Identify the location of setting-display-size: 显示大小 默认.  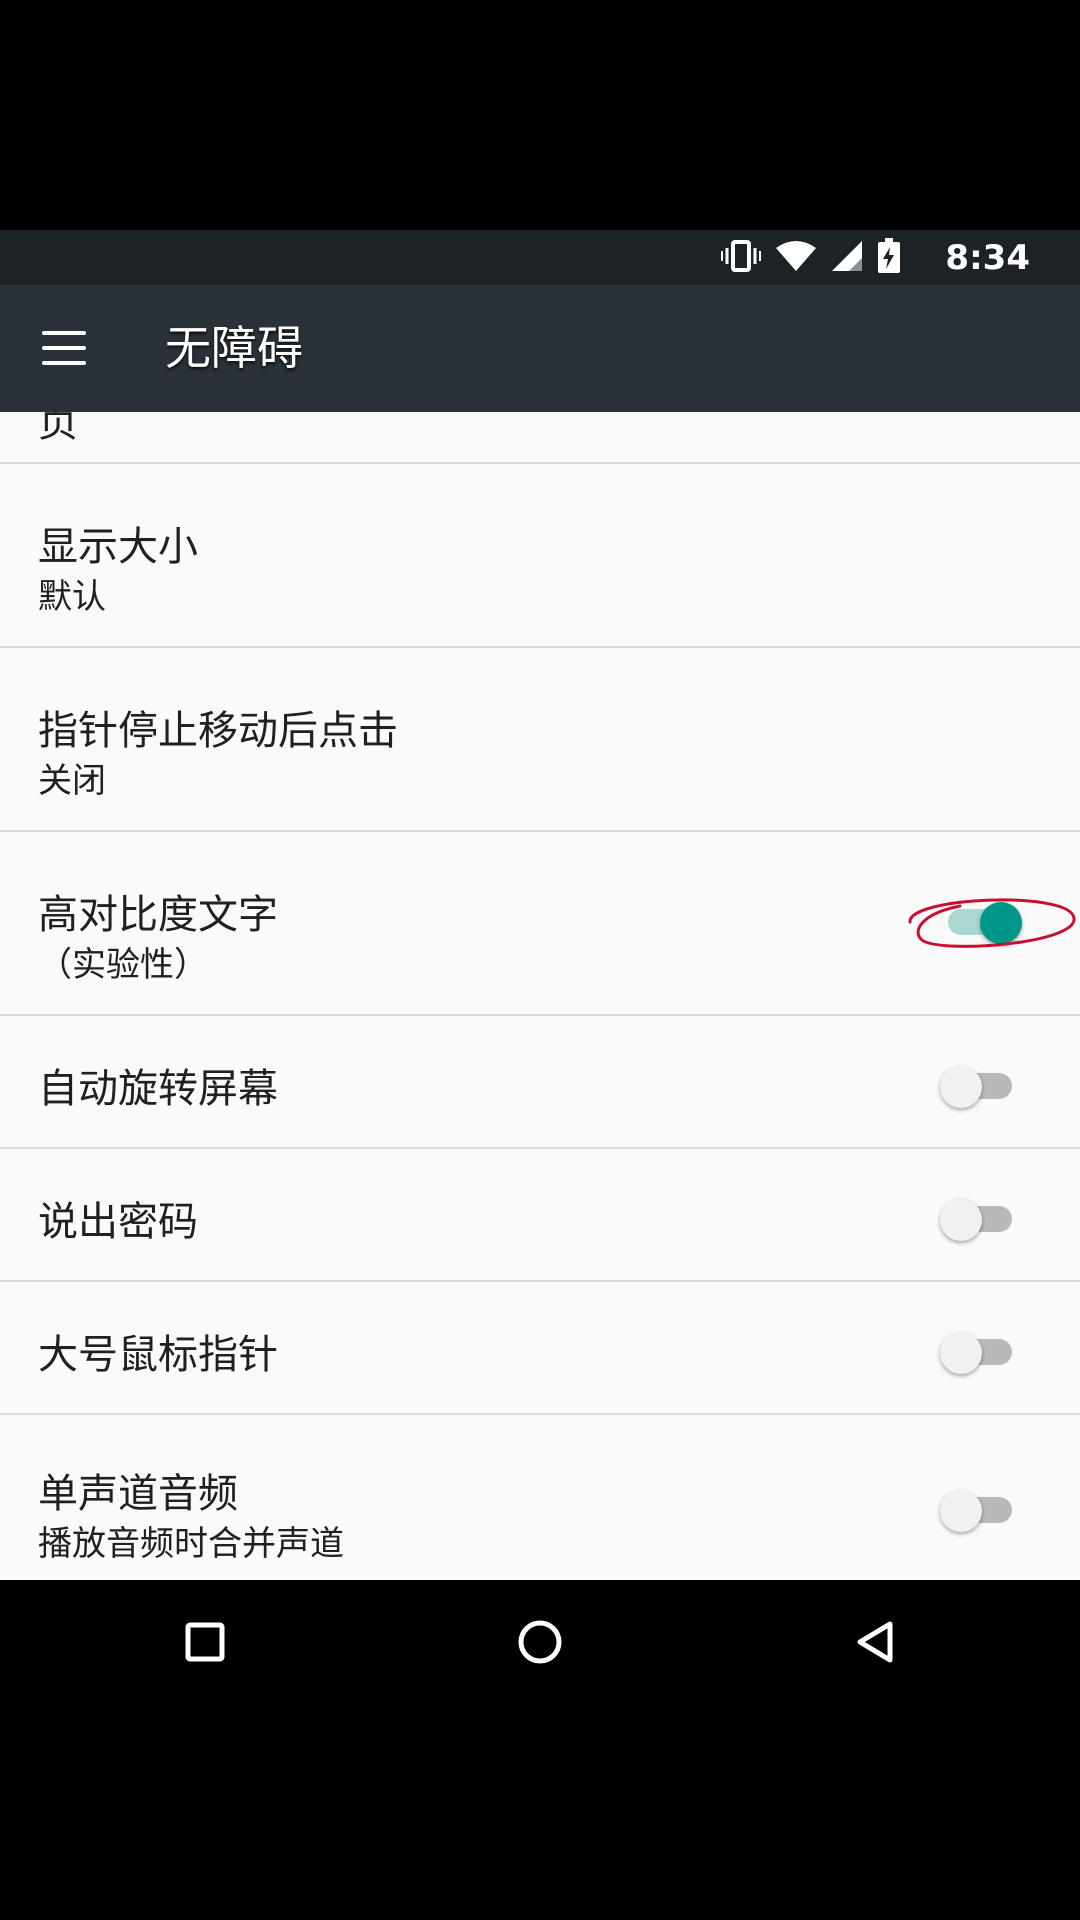
(540, 556).